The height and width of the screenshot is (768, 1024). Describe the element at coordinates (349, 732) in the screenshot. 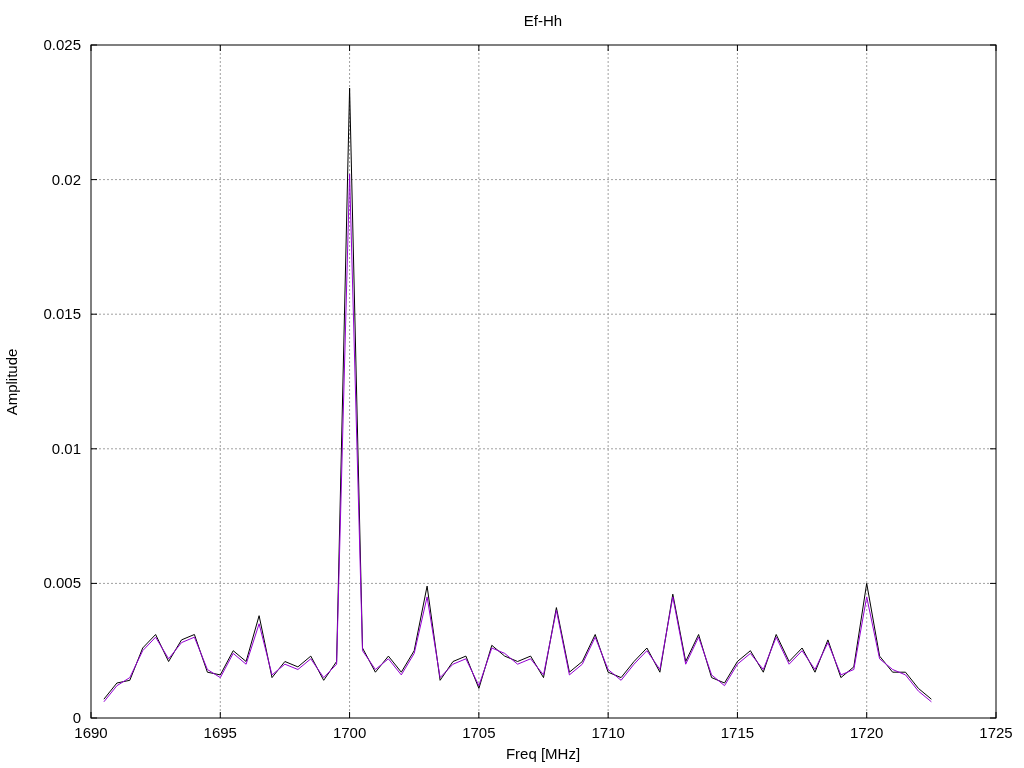

I see `x-tick-label: 1700` at that location.